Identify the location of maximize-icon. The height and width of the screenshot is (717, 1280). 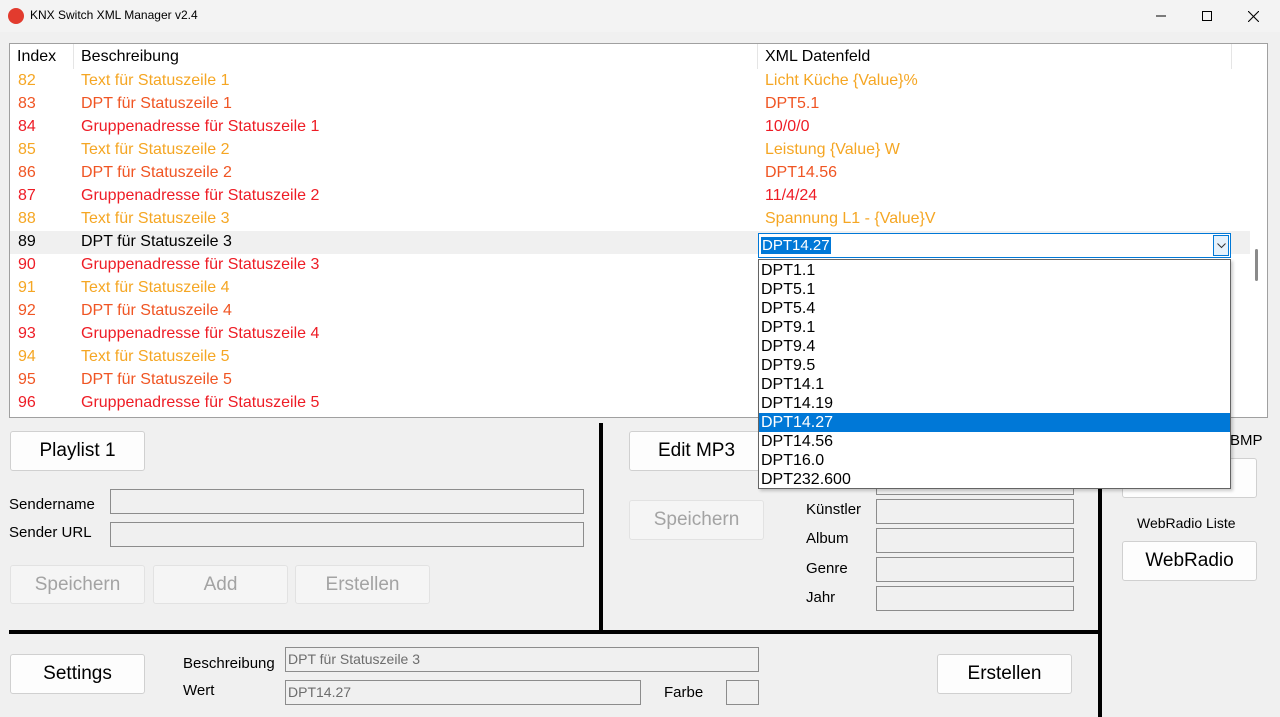
(1207, 16).